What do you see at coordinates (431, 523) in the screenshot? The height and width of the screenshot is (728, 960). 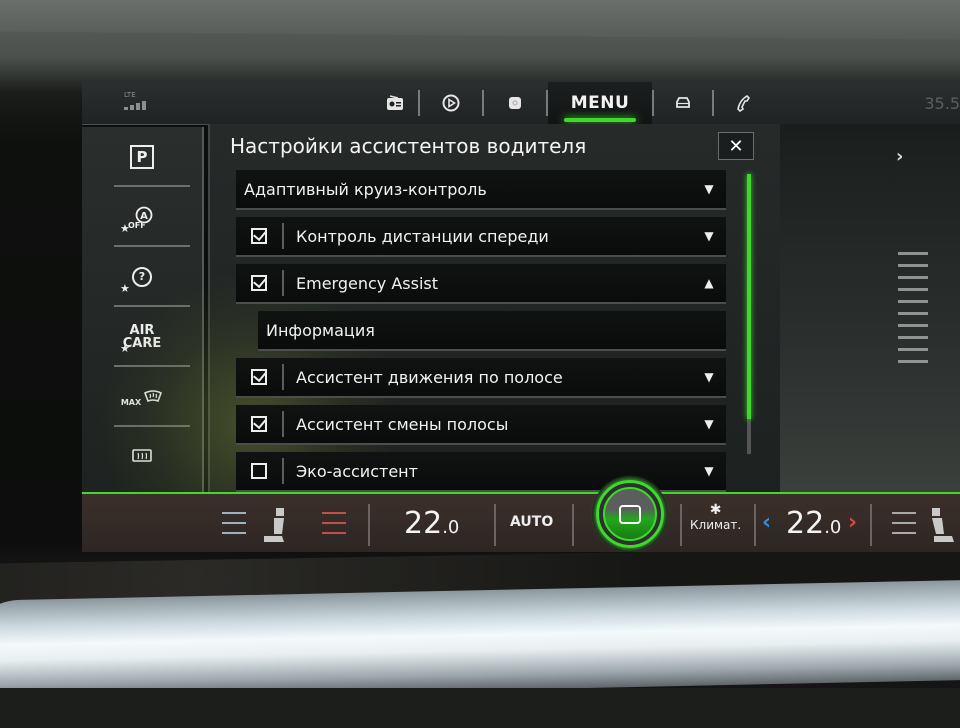 I see `left-temperature: 22.0` at bounding box center [431, 523].